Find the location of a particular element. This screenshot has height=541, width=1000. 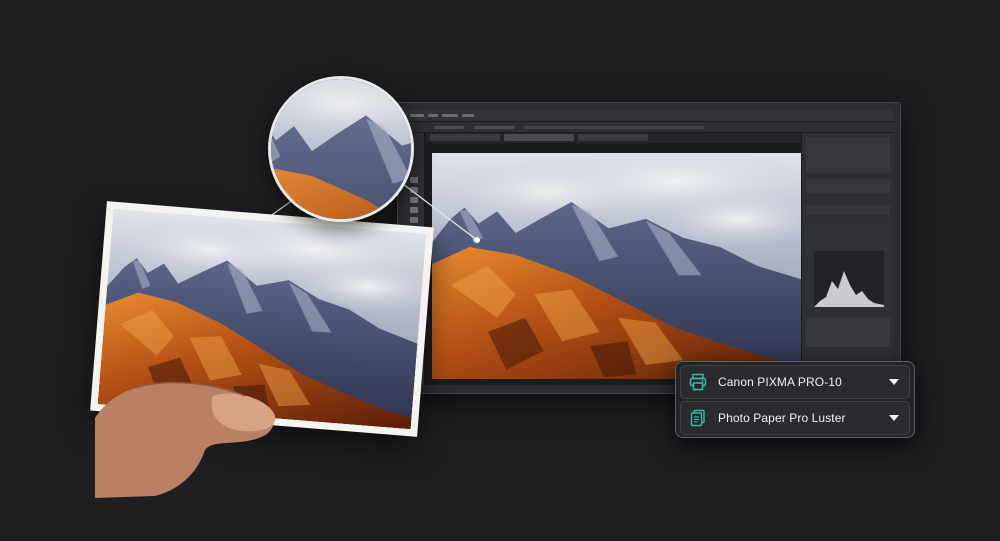

printer-icon is located at coordinates (698, 382).